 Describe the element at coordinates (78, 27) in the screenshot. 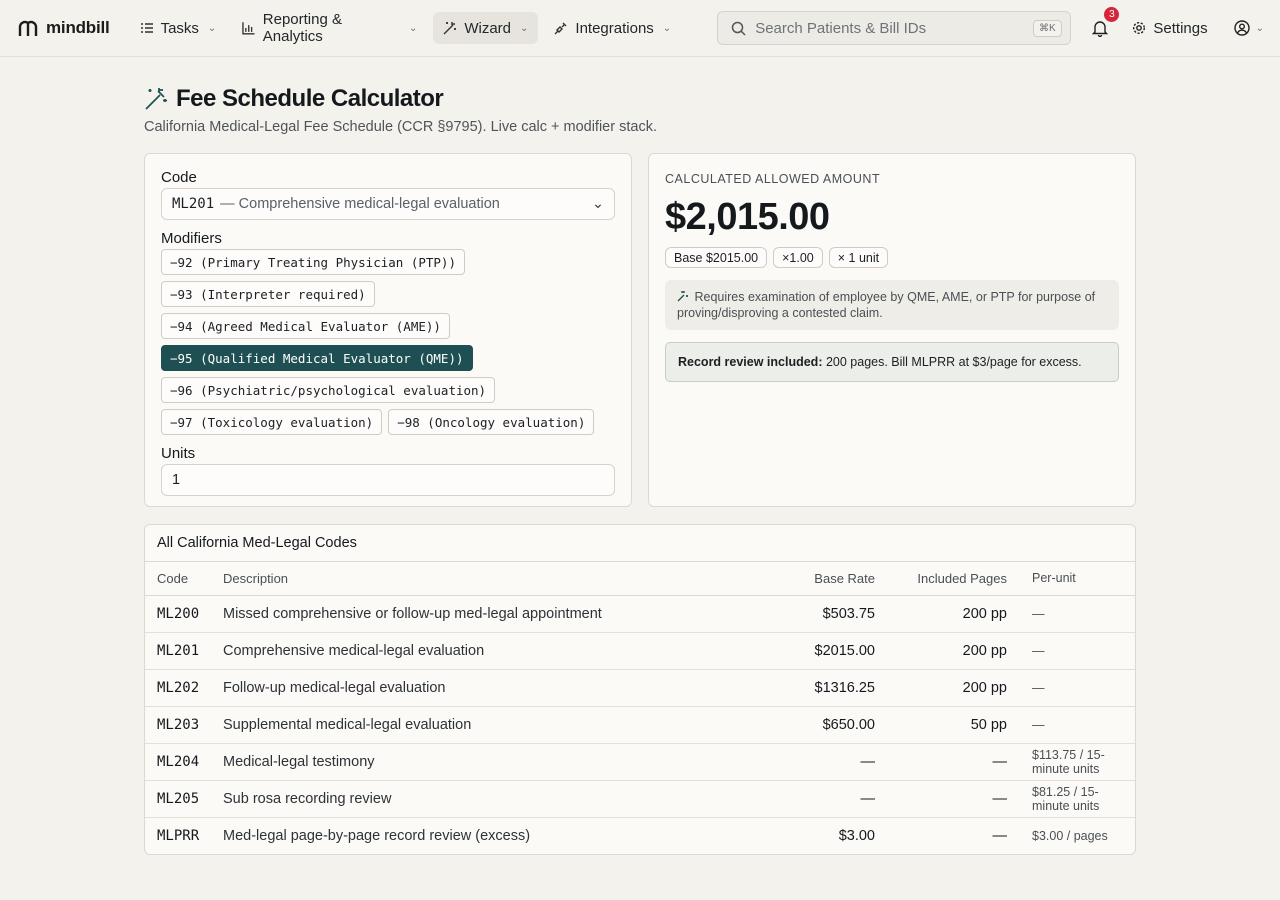

I see `brand-name: mindbill` at that location.